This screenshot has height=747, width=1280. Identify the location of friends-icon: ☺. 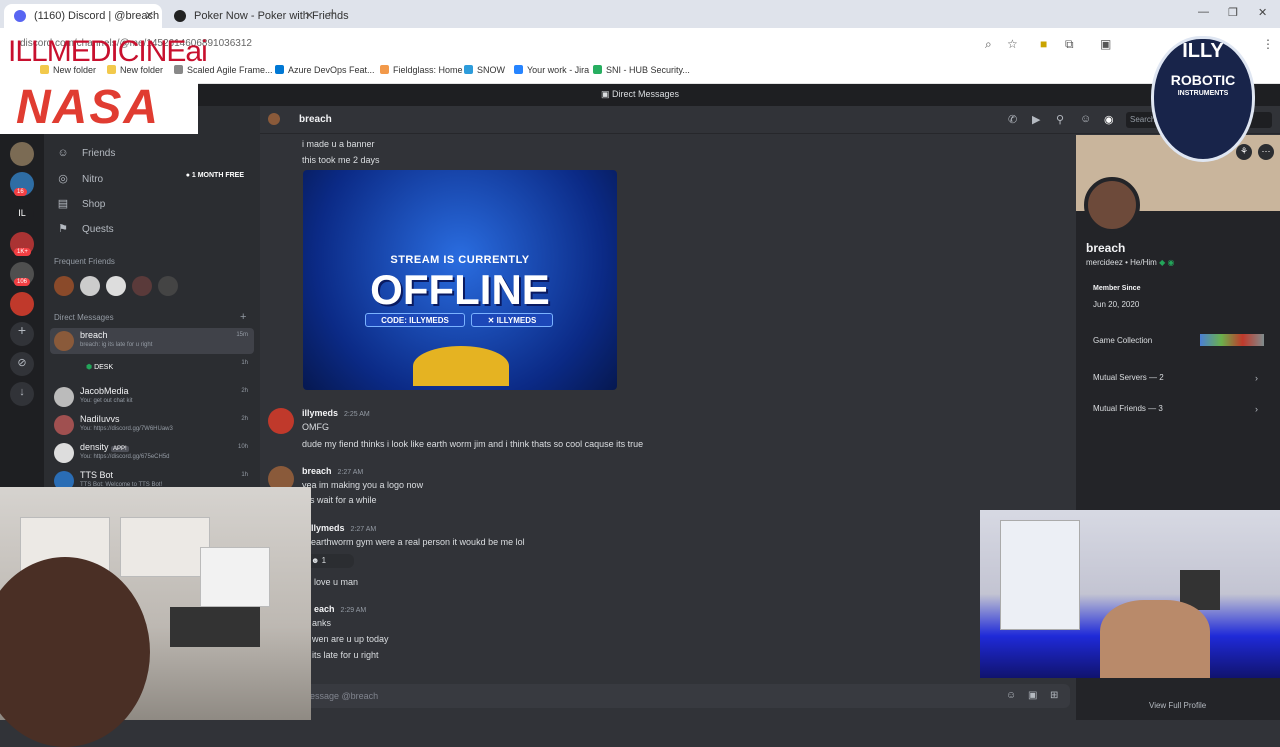
(63, 153).